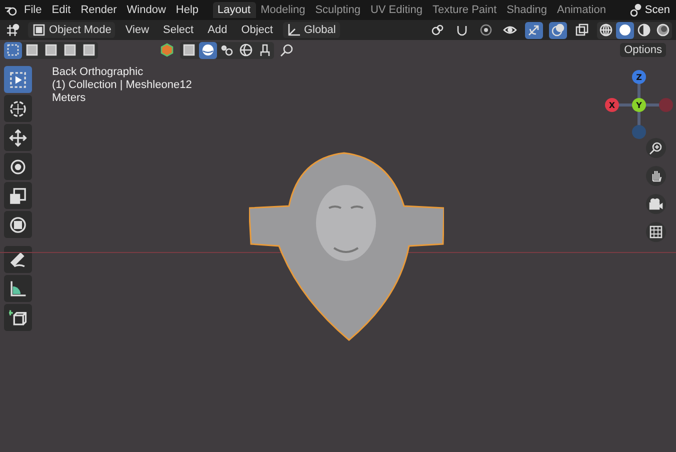  What do you see at coordinates (13, 30) in the screenshot?
I see `editor-type-icon` at bounding box center [13, 30].